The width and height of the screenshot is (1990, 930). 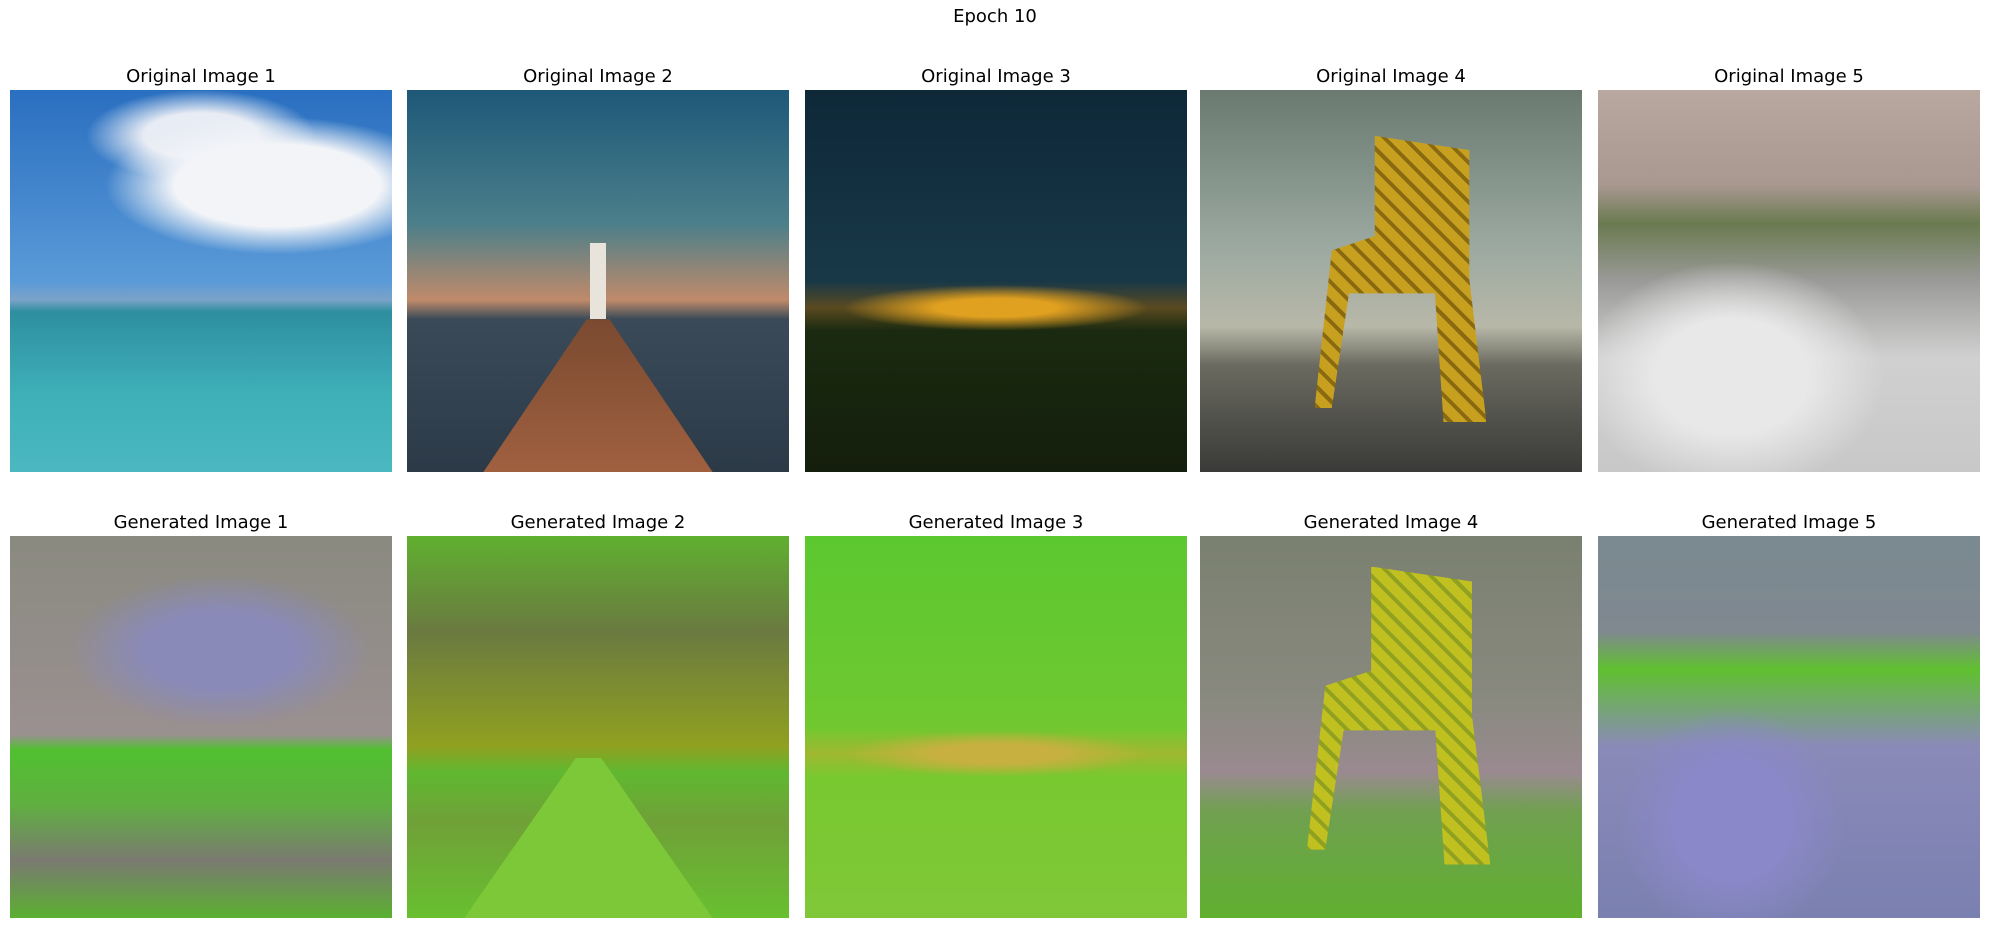 What do you see at coordinates (598, 76) in the screenshot?
I see `panel-title: Original Image 2` at bounding box center [598, 76].